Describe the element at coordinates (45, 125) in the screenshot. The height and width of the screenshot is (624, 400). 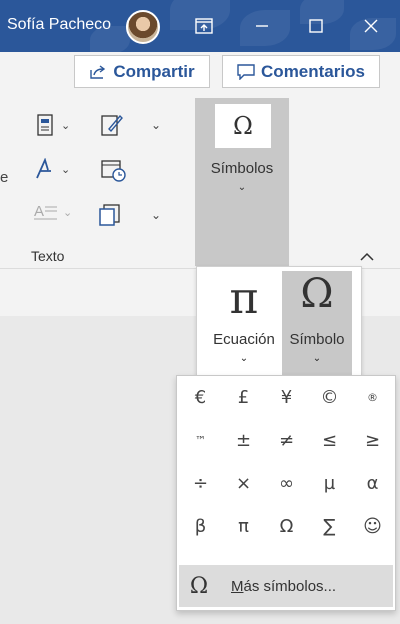
I see `quick-parts-icon` at that location.